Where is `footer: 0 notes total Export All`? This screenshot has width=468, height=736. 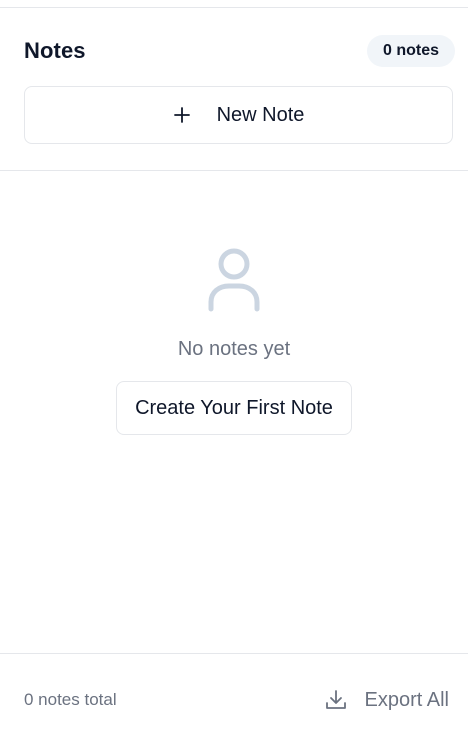
footer: 0 notes total Export All is located at coordinates (236, 700).